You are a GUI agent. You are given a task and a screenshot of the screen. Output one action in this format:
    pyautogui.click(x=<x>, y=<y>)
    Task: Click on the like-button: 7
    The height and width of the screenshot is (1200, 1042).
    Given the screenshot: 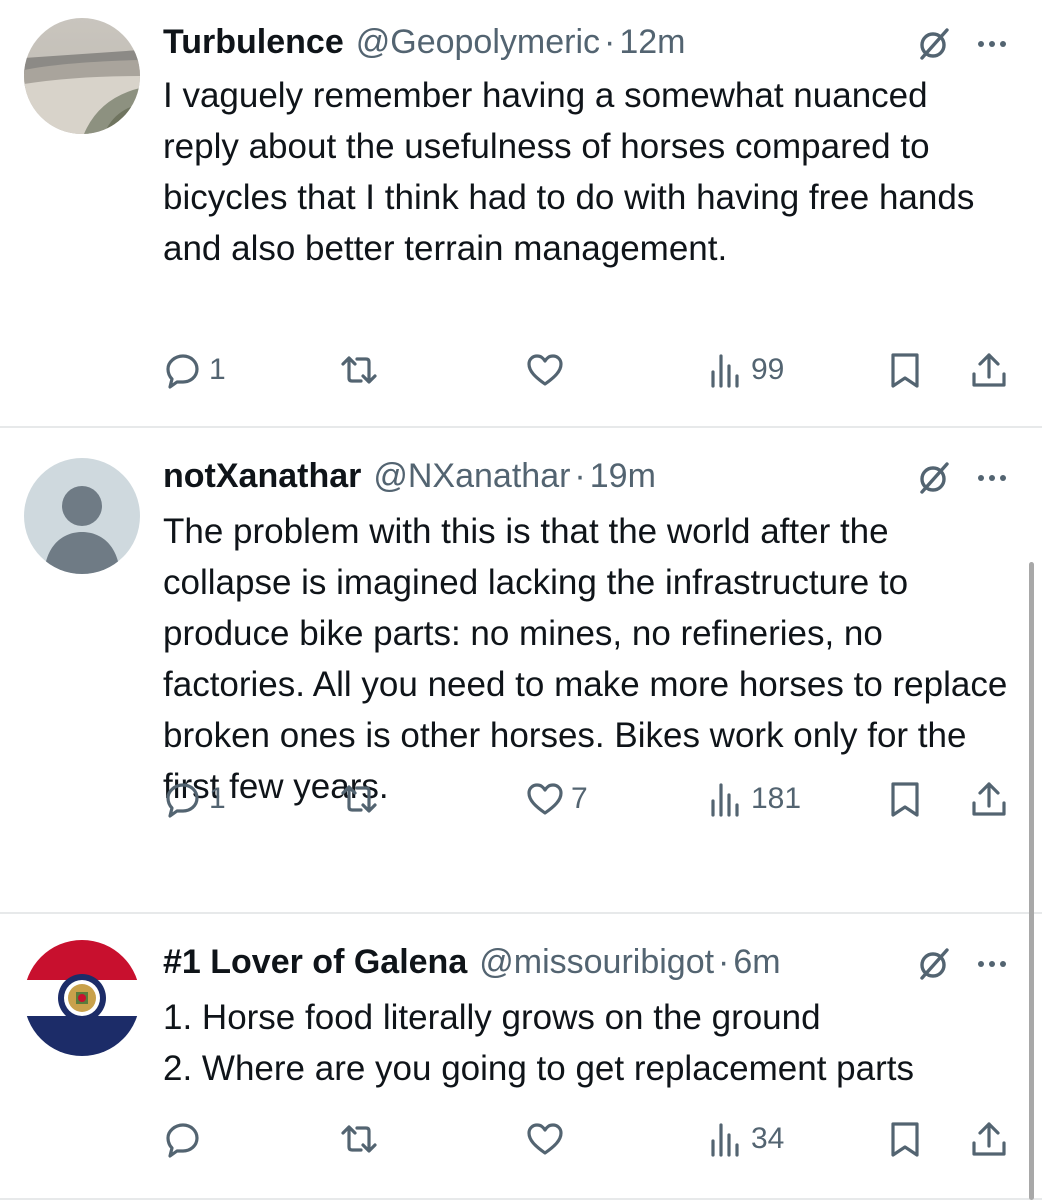 What is the action you would take?
    pyautogui.click(x=556, y=799)
    